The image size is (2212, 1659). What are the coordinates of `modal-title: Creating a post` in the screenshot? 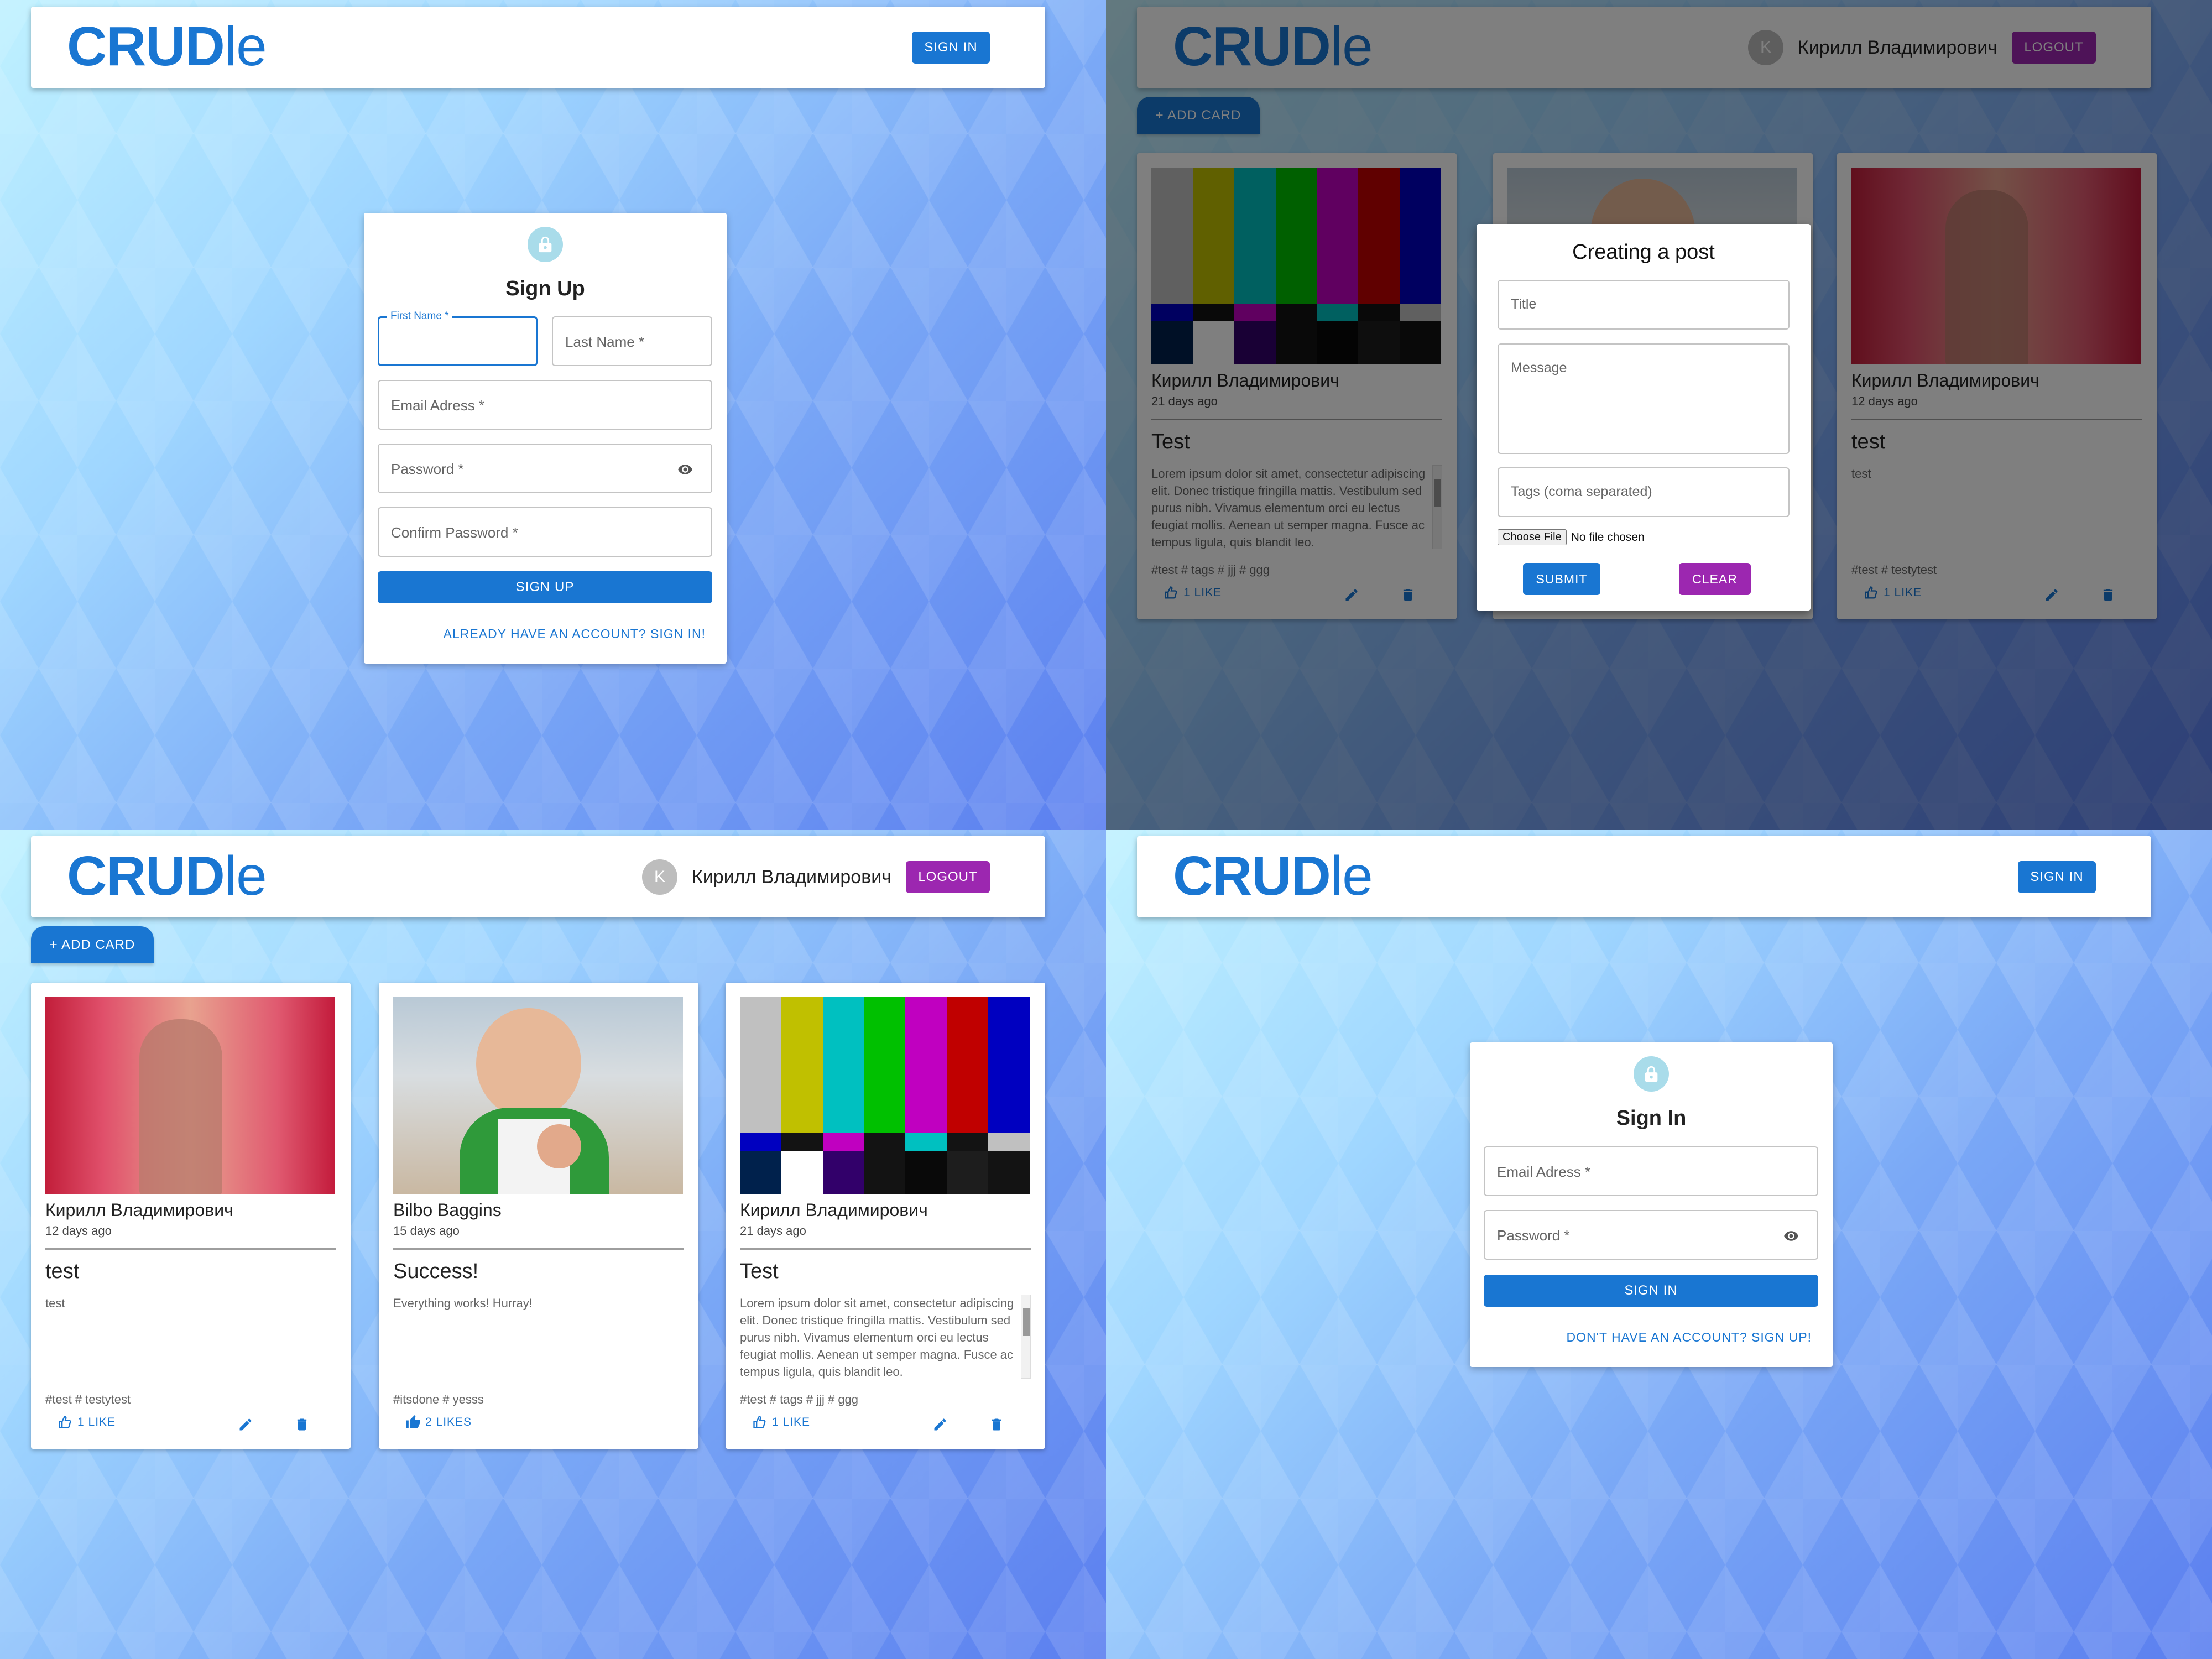 It's located at (1644, 253).